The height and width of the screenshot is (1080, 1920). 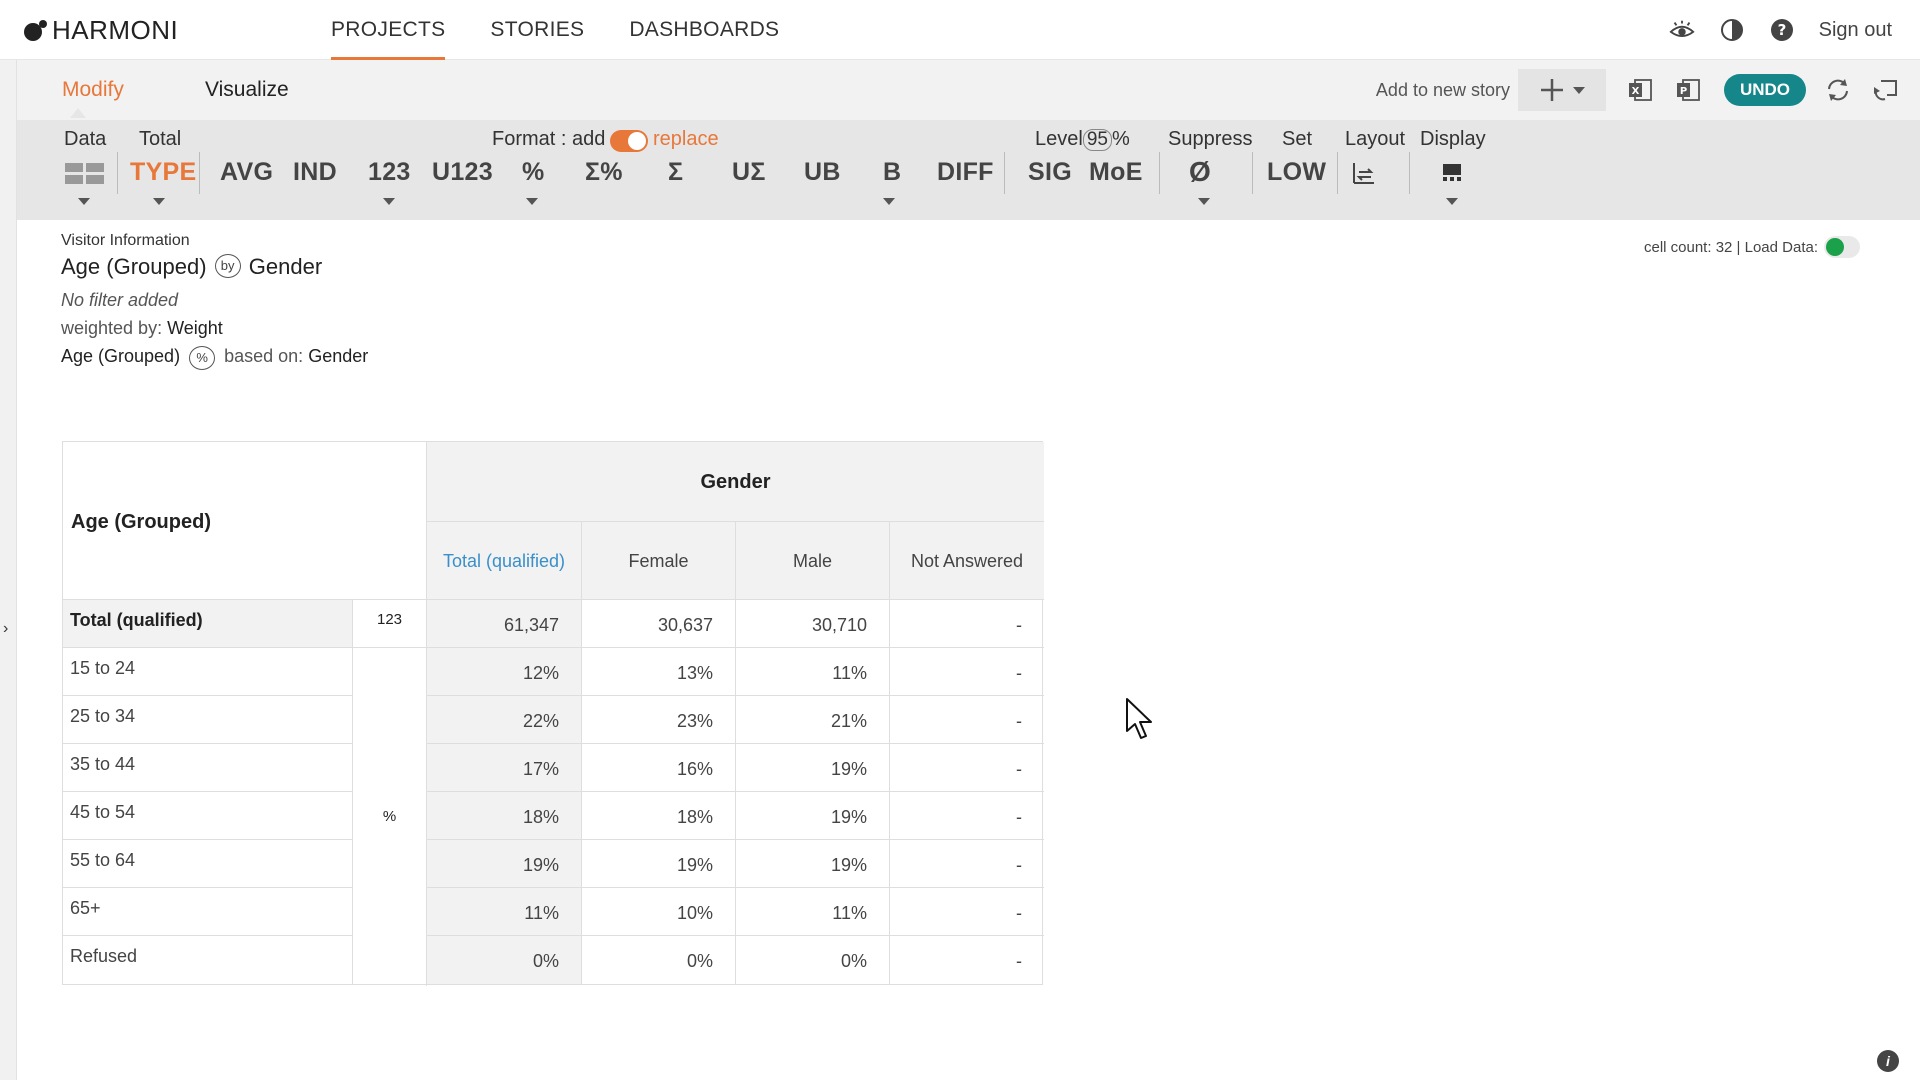 What do you see at coordinates (735, 482) in the screenshot?
I see `column-group-header: Gender` at bounding box center [735, 482].